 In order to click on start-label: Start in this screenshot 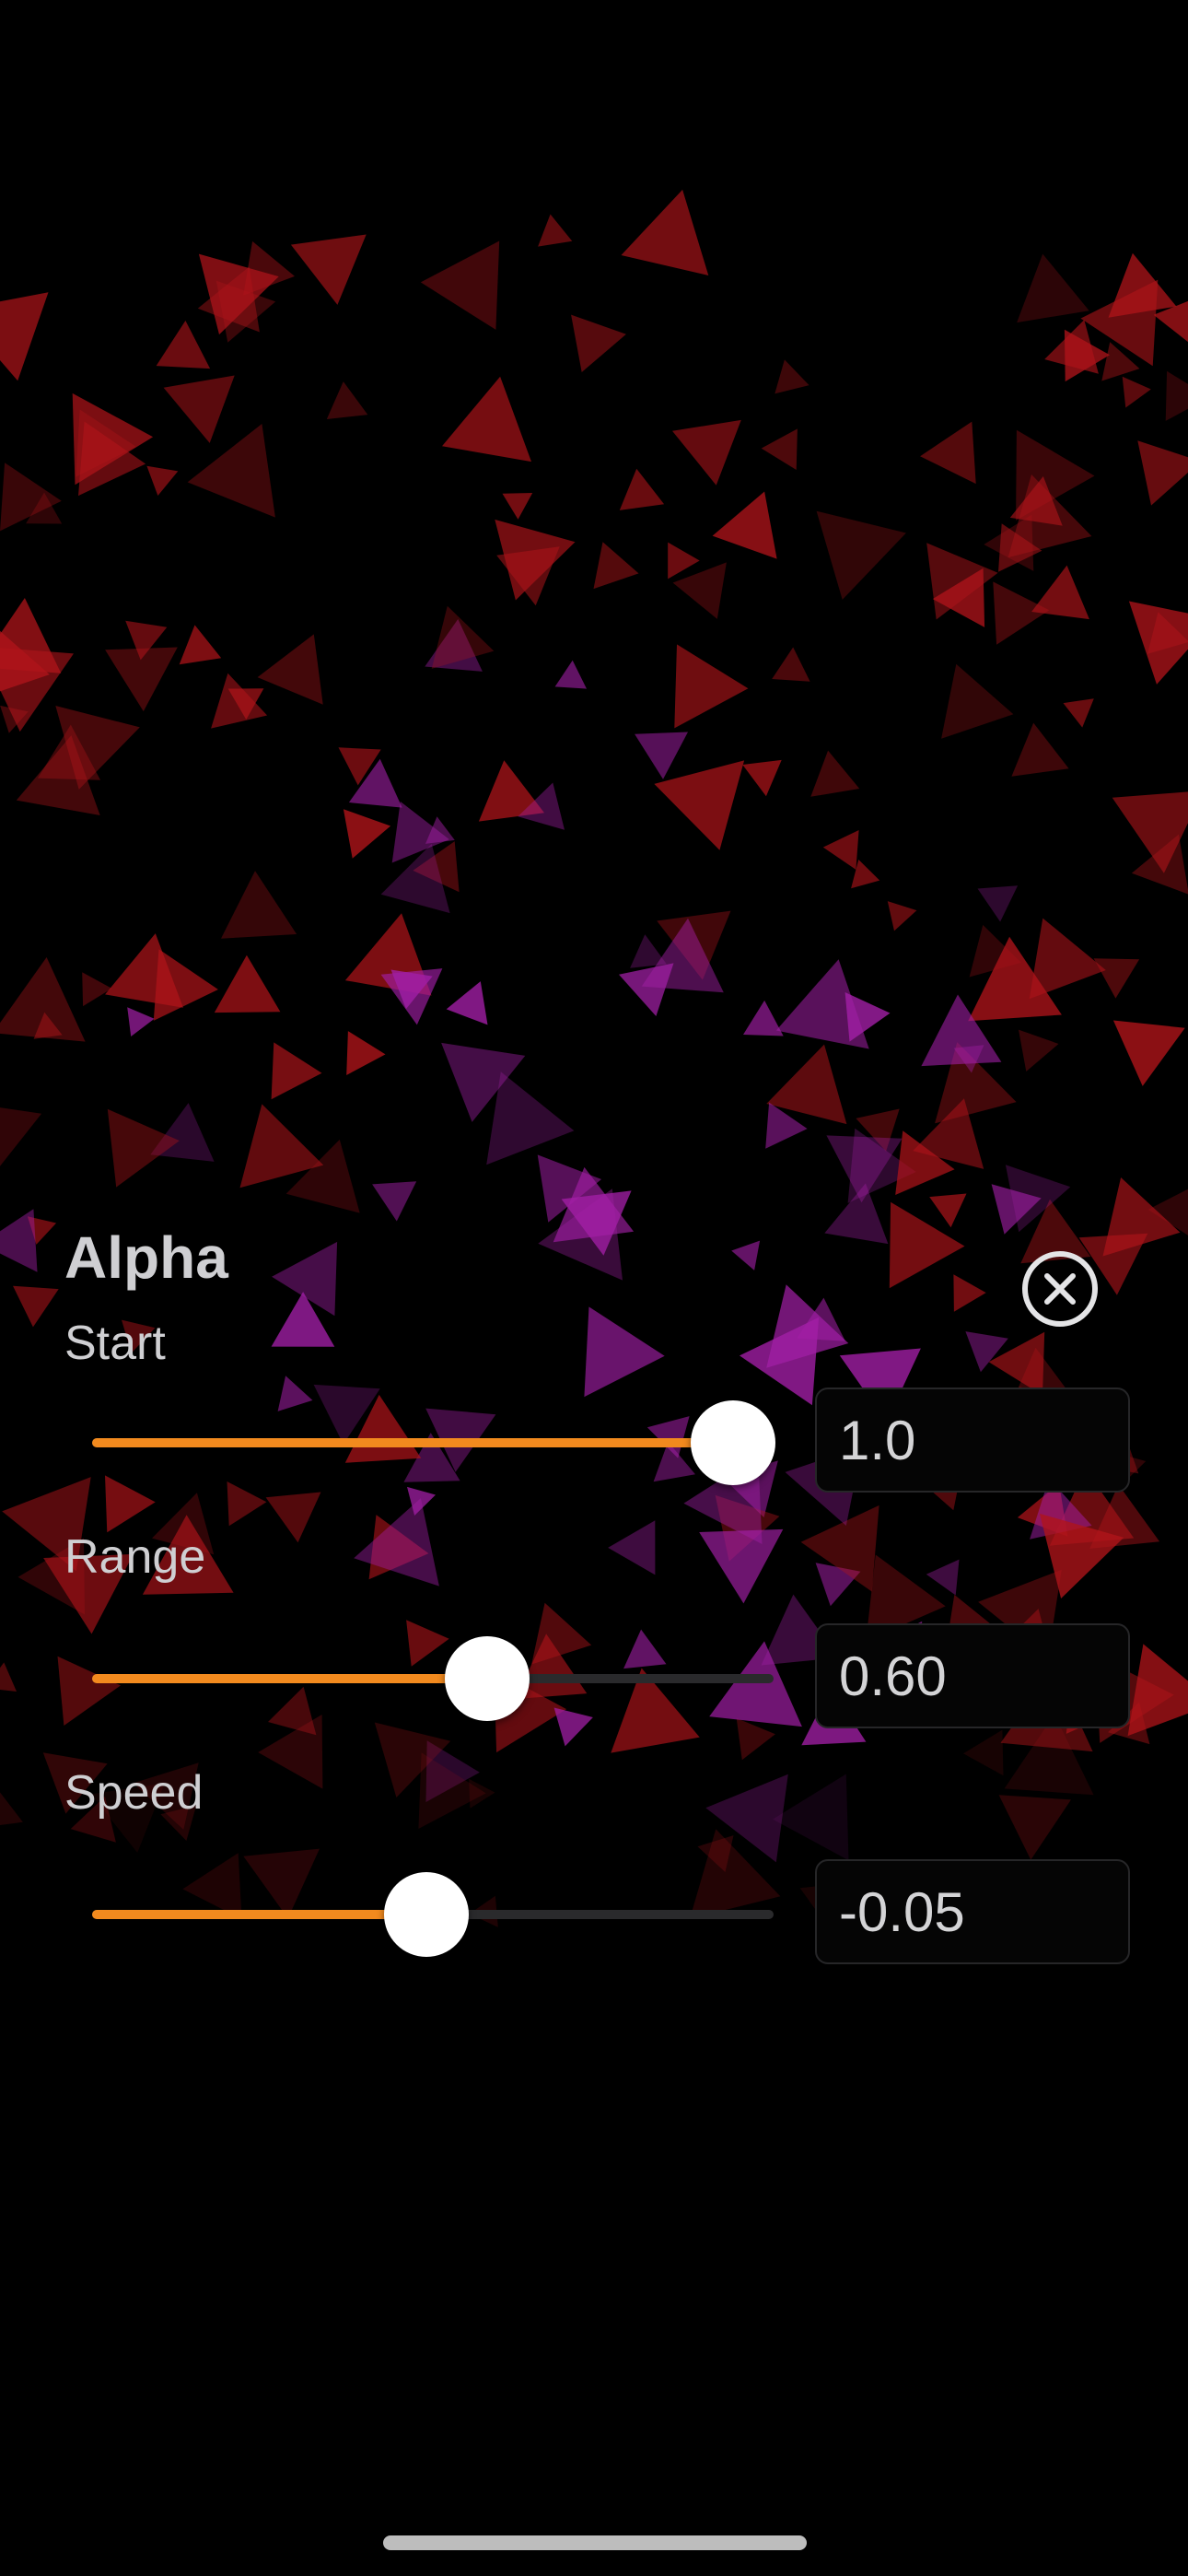, I will do `click(115, 1343)`.